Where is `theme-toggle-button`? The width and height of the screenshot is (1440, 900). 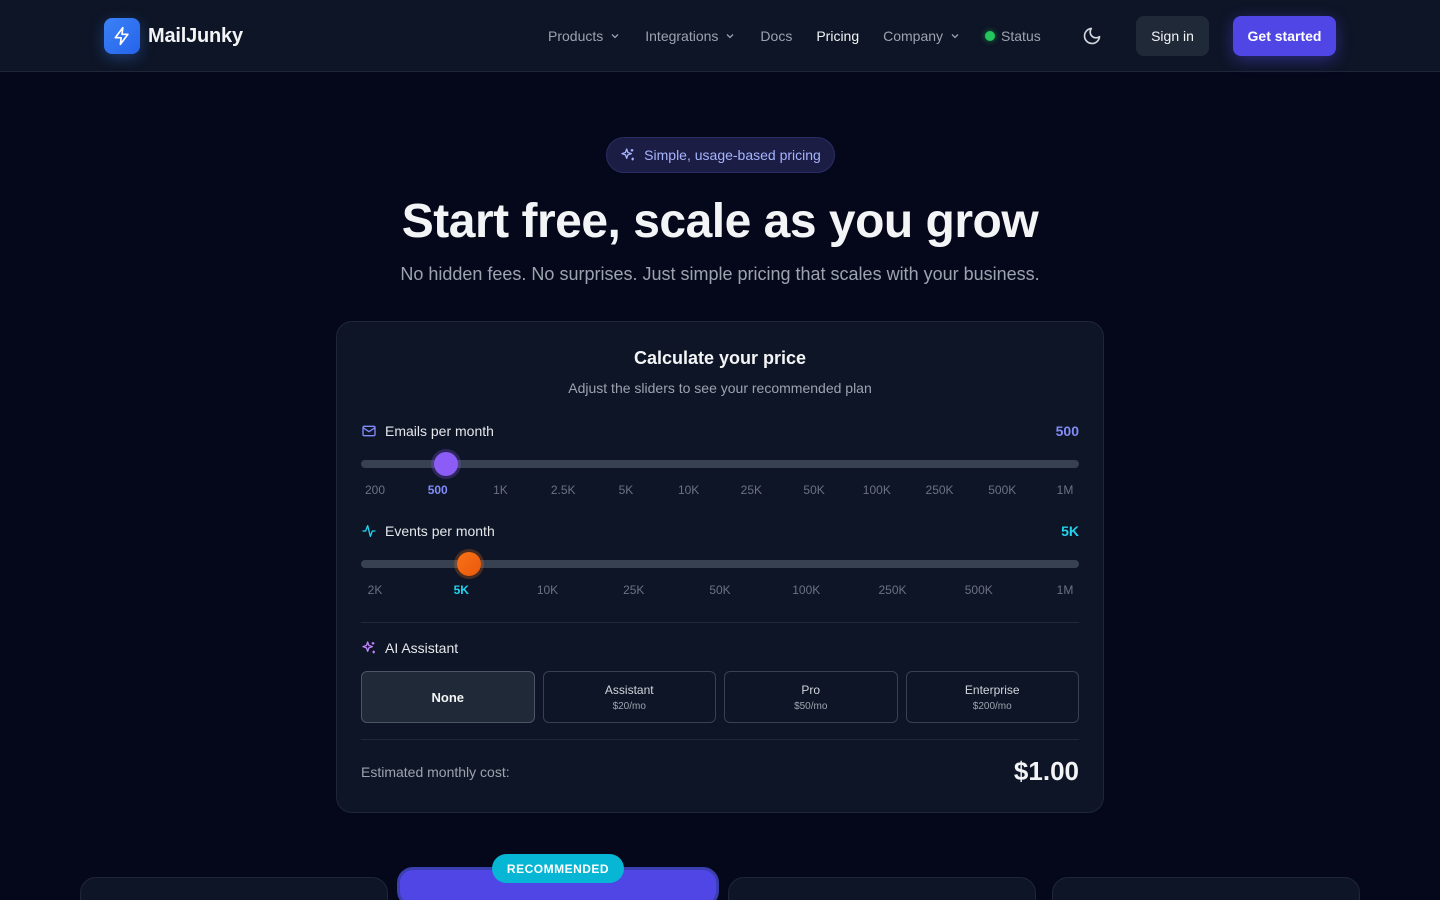 theme-toggle-button is located at coordinates (1092, 36).